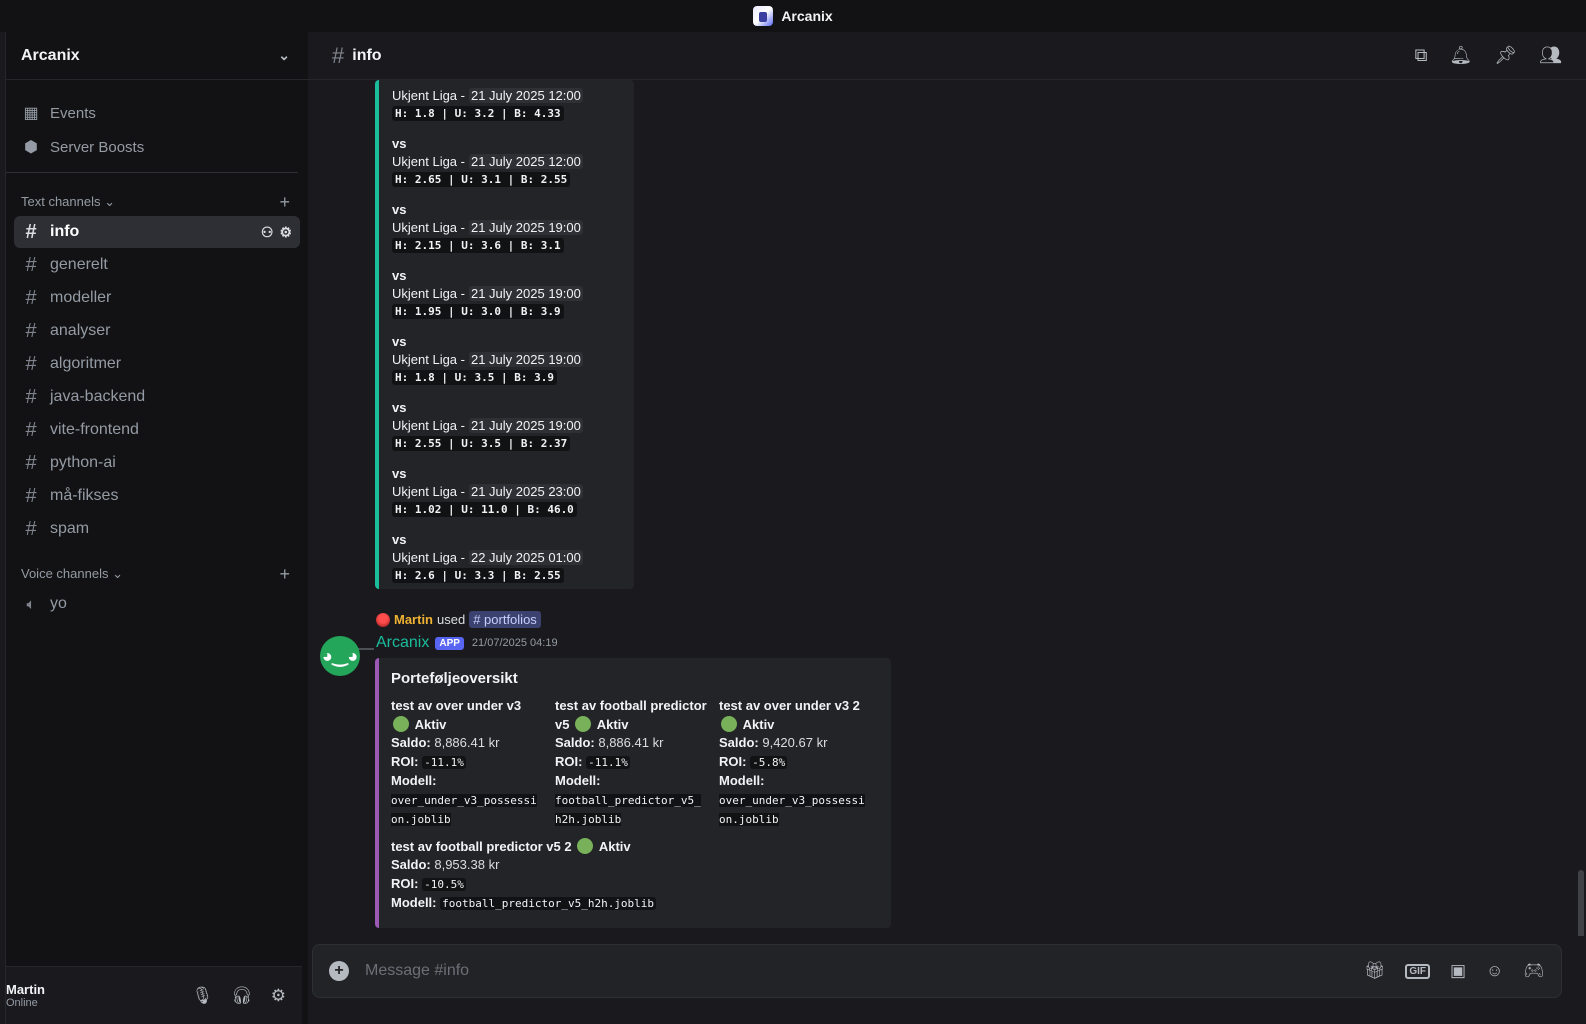 The height and width of the screenshot is (1024, 1586). I want to click on channel-info: # info ⚇ ⚙, so click(157, 232).